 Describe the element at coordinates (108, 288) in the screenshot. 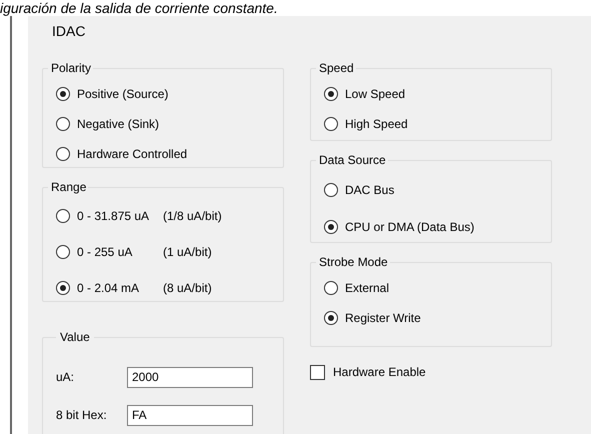

I see `option-label: 0 - 2.04 mA` at that location.